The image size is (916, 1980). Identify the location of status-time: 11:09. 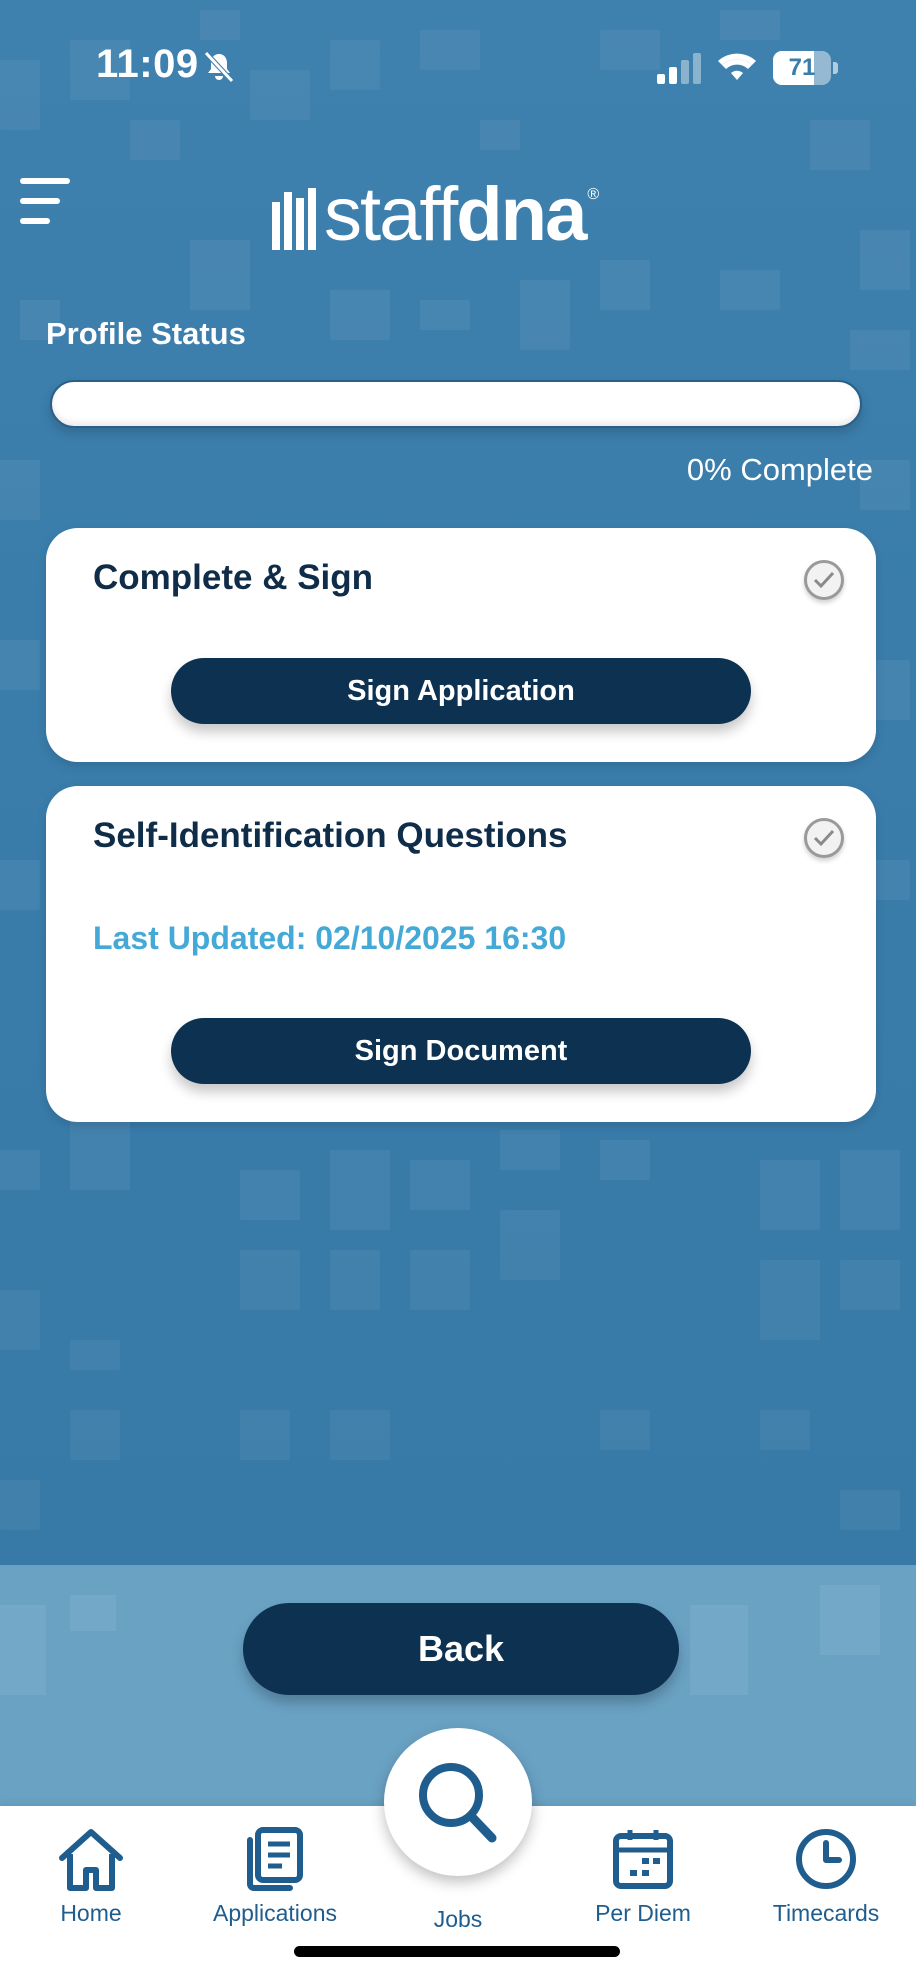
(147, 64).